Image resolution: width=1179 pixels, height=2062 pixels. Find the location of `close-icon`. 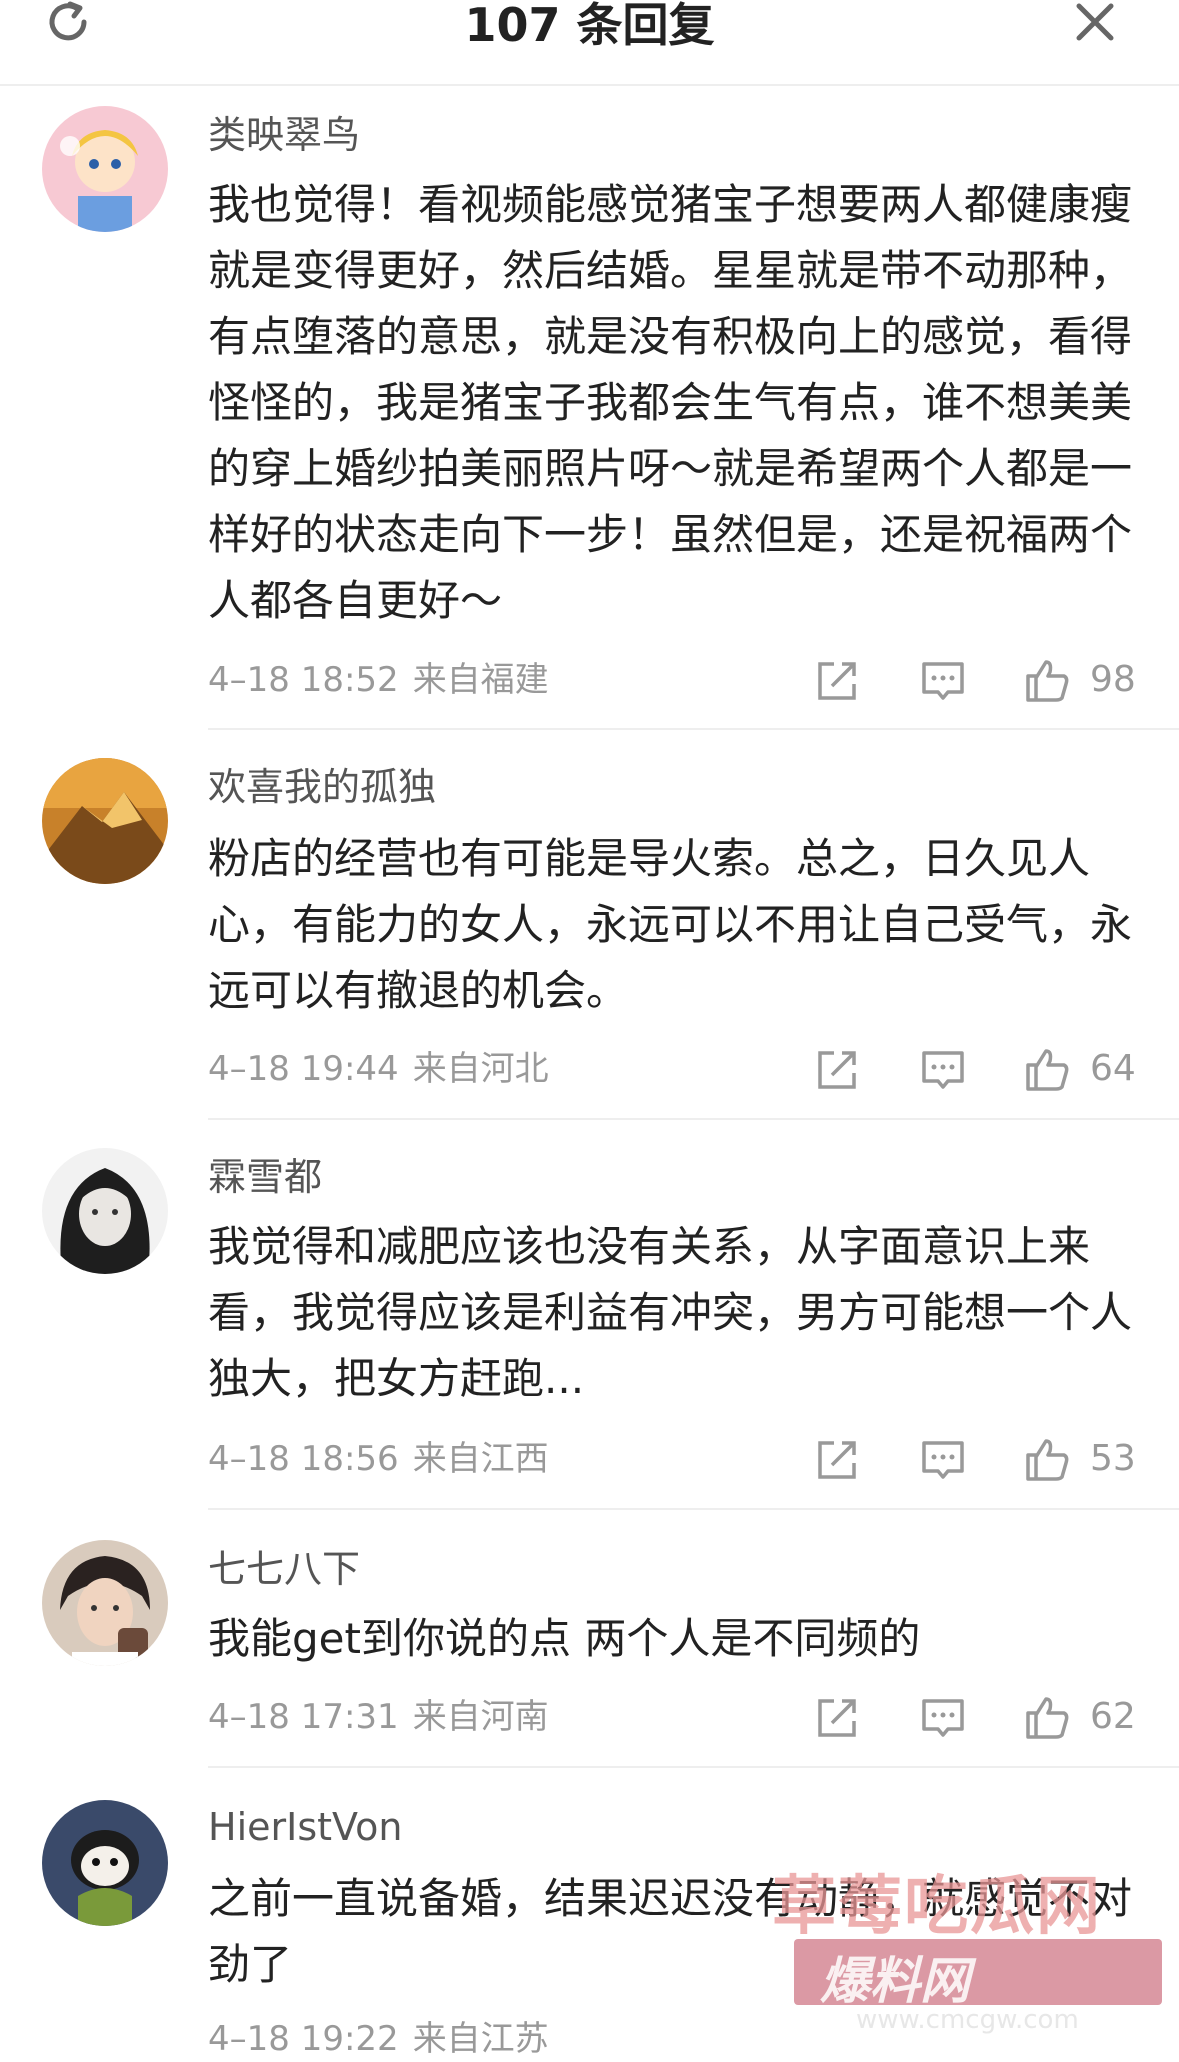

close-icon is located at coordinates (1095, 22).